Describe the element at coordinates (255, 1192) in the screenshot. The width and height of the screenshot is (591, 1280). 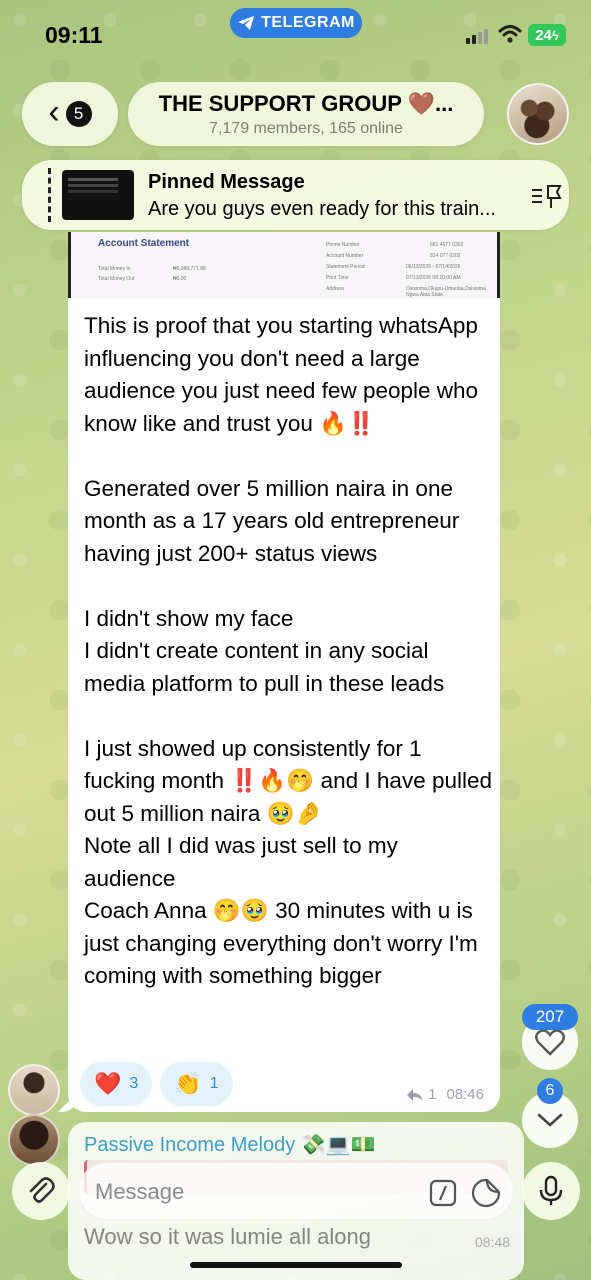
I see `message-input` at that location.